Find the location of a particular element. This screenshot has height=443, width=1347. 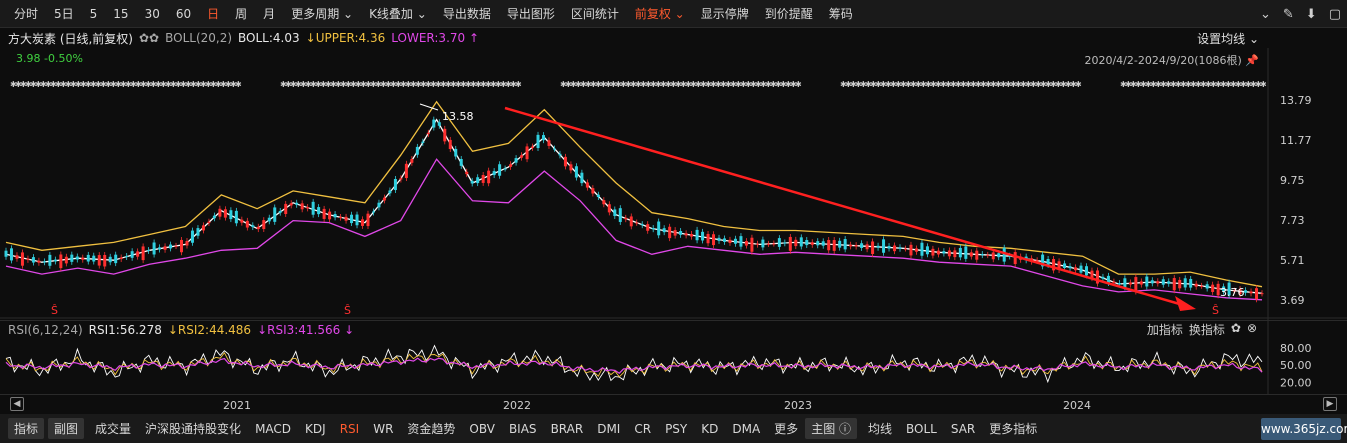

event-marker: ✱ is located at coordinates (1263, 84).